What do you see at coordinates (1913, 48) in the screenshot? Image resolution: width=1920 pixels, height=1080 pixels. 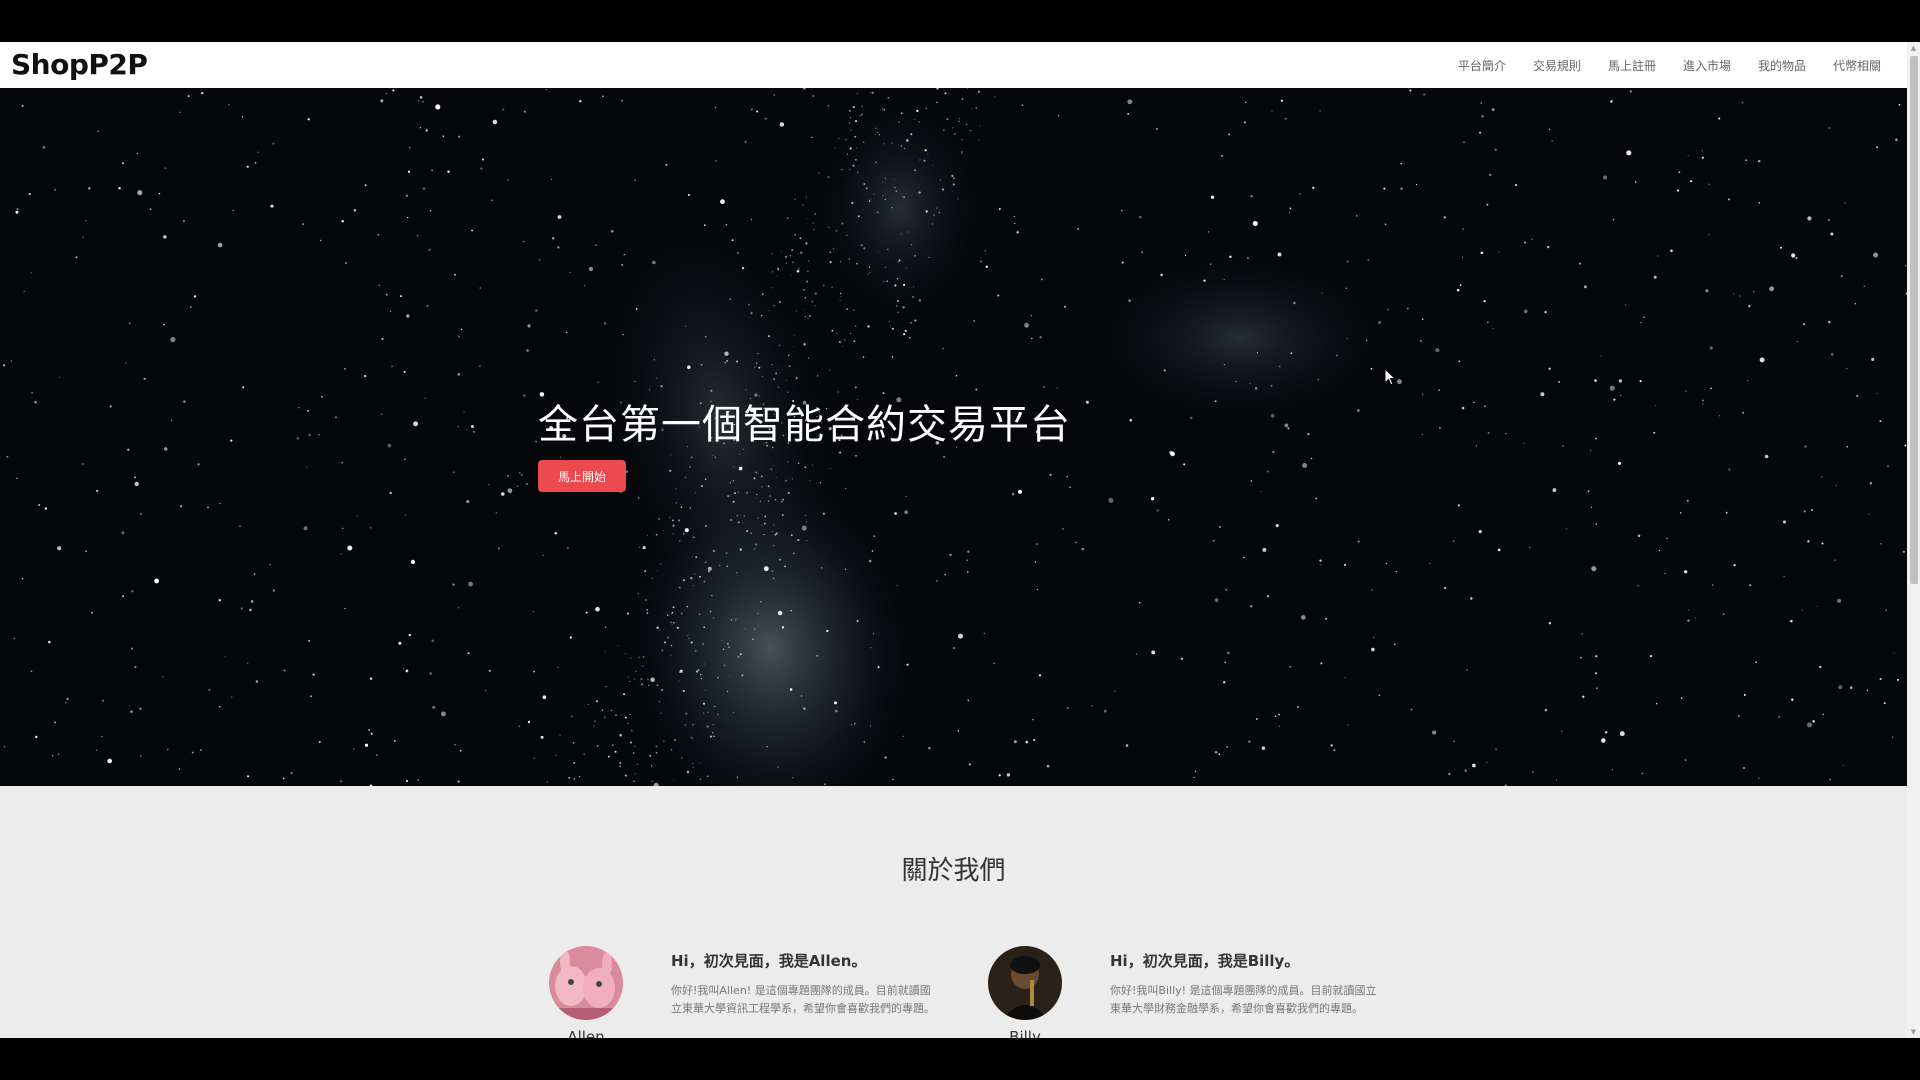 I see `scroll-up-arrow-icon: ▲` at bounding box center [1913, 48].